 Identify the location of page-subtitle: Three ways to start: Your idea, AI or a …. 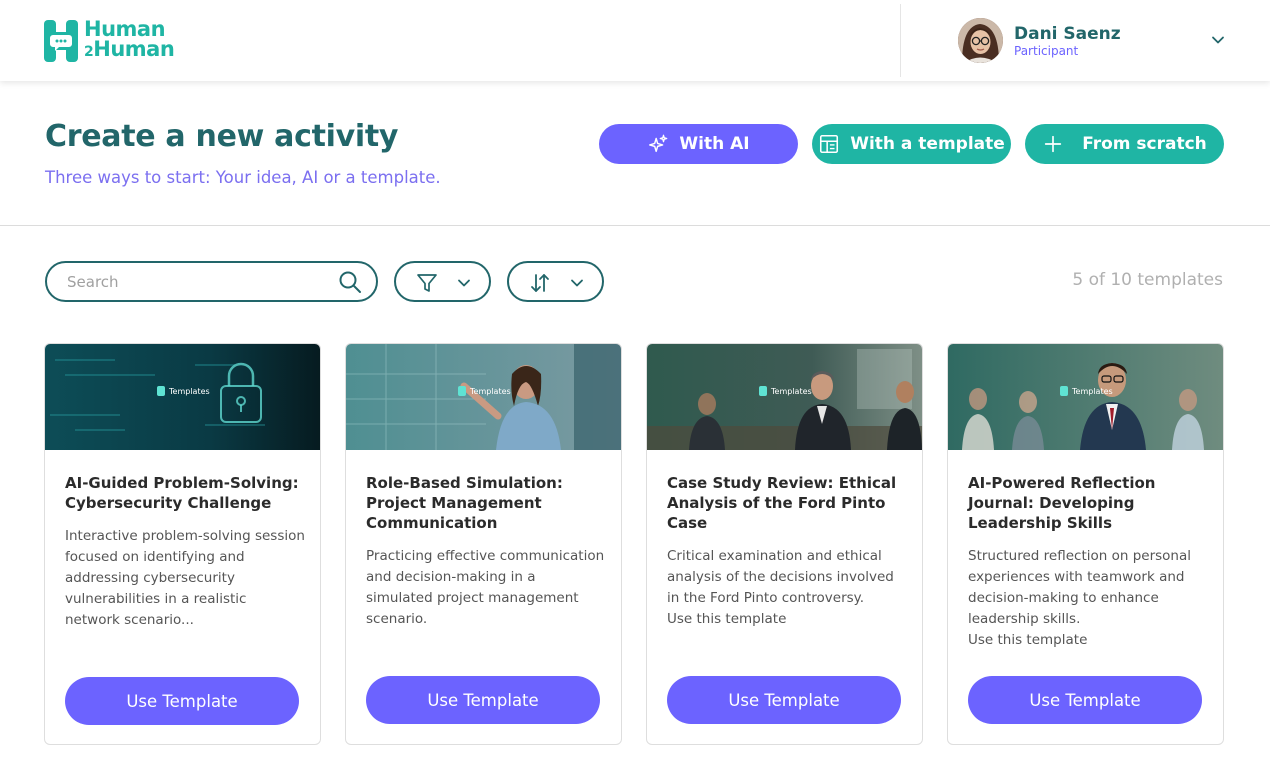
(243, 177).